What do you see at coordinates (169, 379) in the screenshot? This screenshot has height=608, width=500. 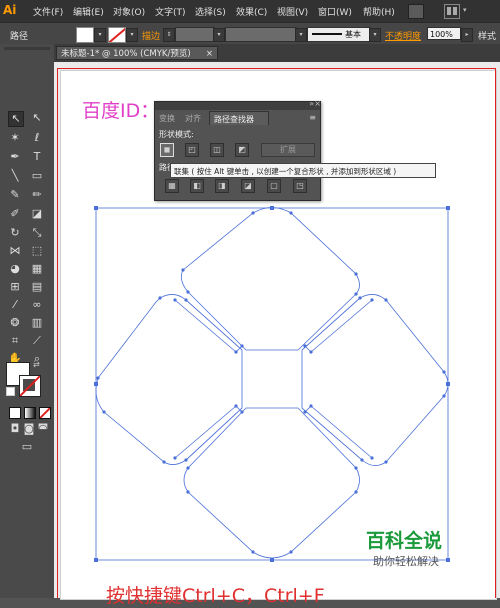 I see `left-lobe-path` at bounding box center [169, 379].